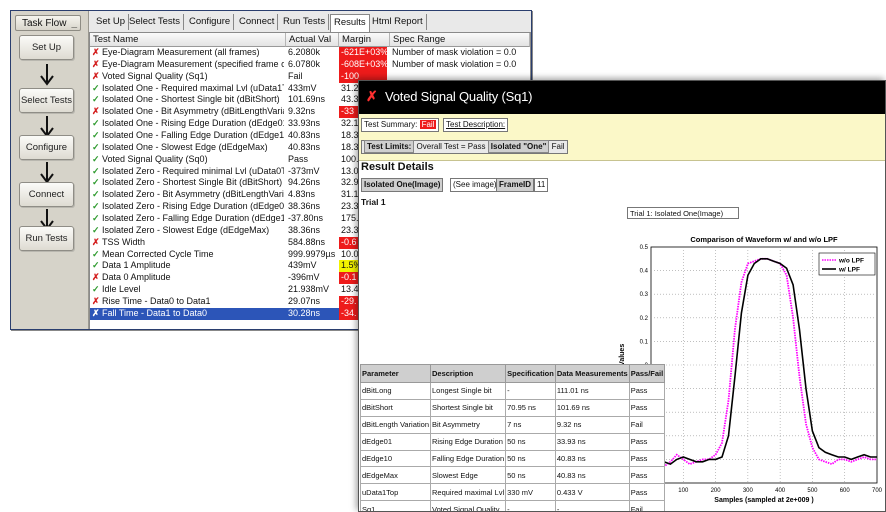  What do you see at coordinates (136, 265) in the screenshot?
I see `test-name: Data 1 Amplitude` at bounding box center [136, 265].